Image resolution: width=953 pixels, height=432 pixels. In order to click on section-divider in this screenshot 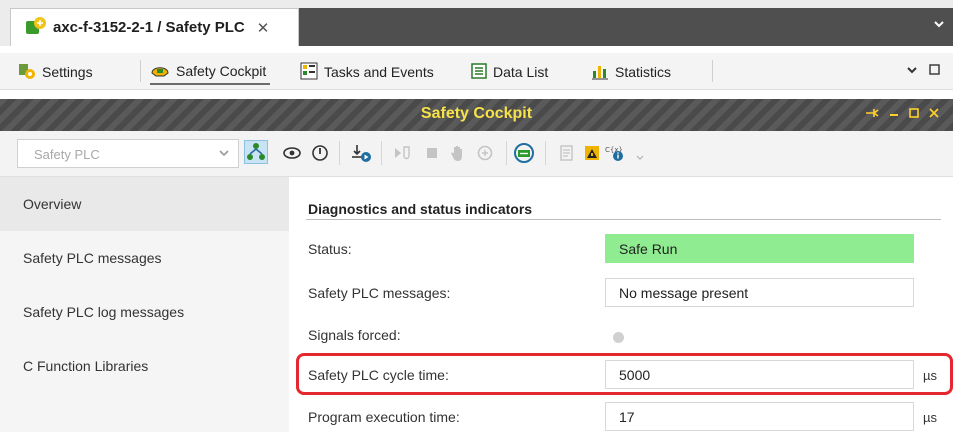, I will do `click(623, 219)`.